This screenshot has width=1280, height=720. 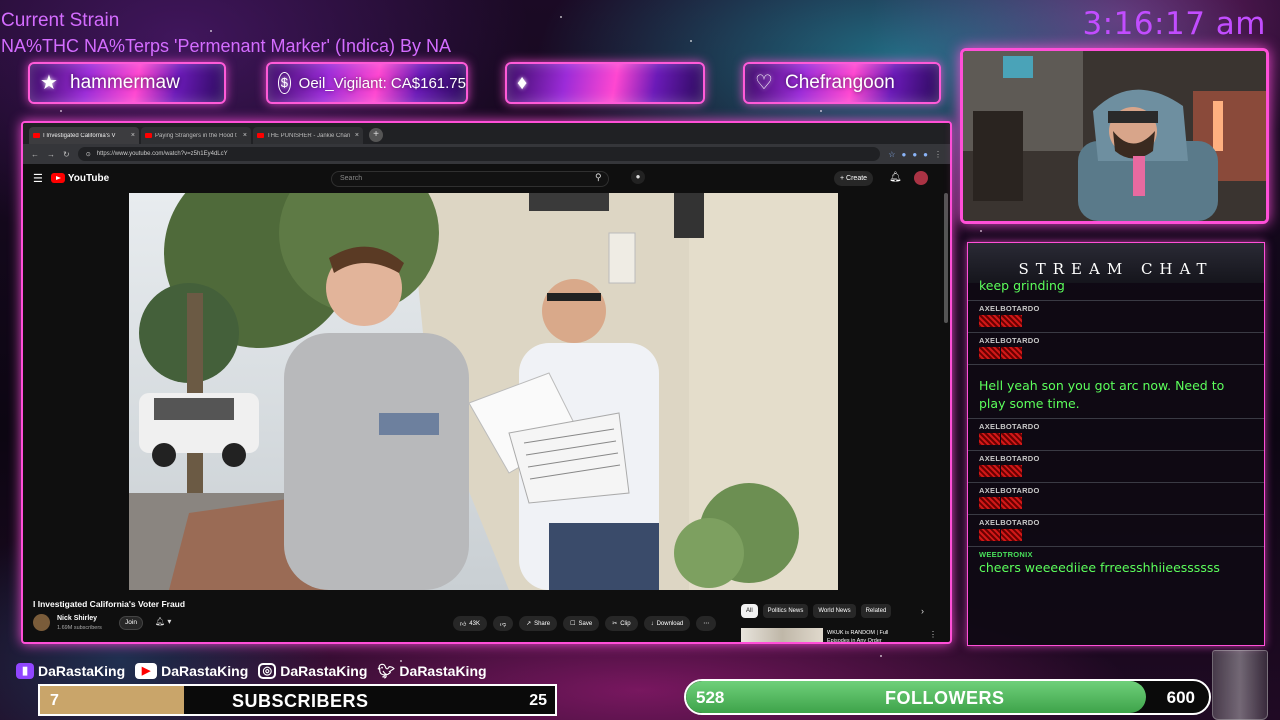 I want to click on save-button: ☐ Save, so click(x=581, y=623).